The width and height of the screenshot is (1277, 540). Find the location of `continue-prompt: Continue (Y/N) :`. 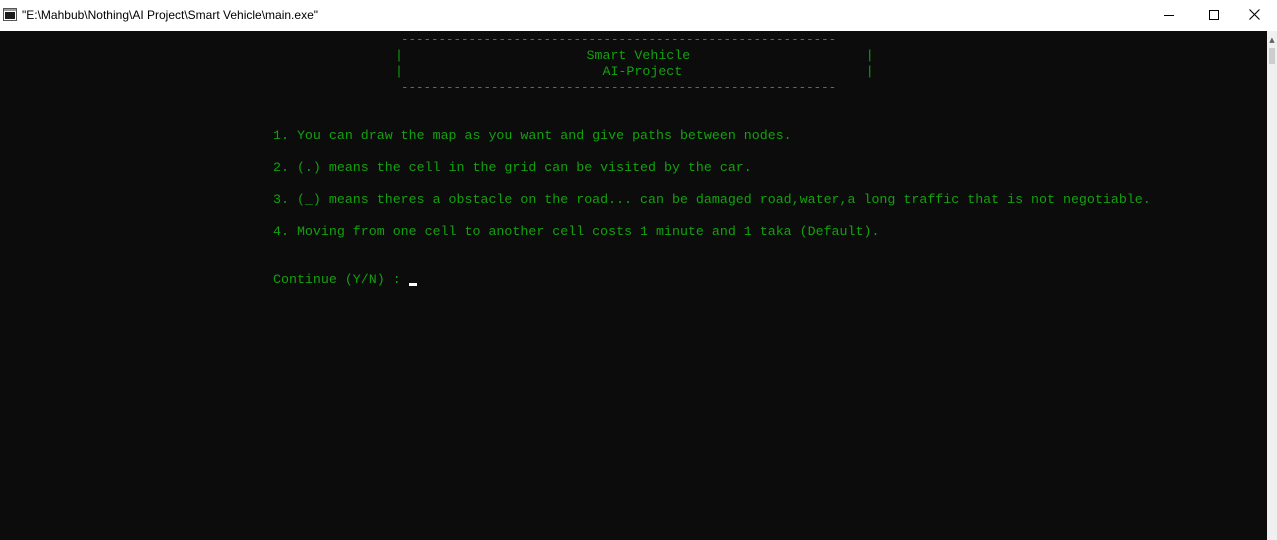

continue-prompt: Continue (Y/N) : is located at coordinates (337, 279).